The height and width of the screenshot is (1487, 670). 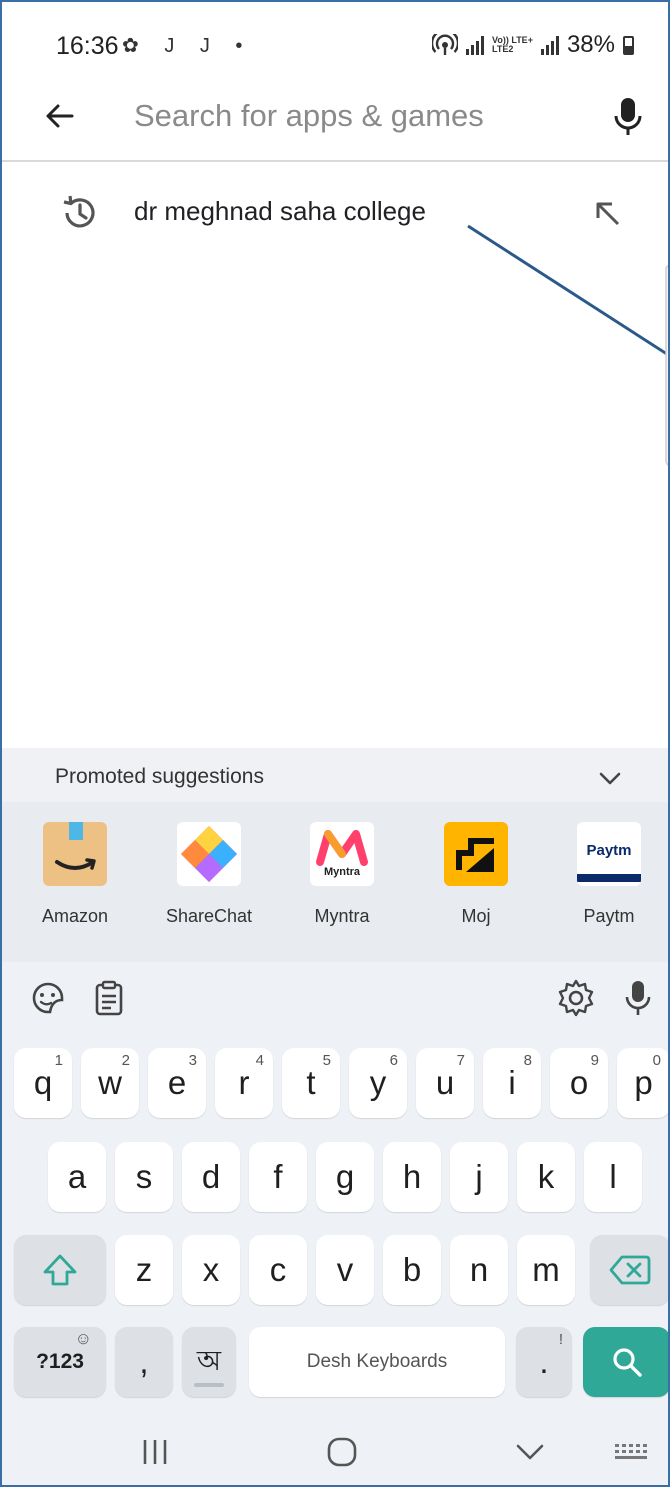 What do you see at coordinates (378, 1083) in the screenshot?
I see `key-y: y6` at bounding box center [378, 1083].